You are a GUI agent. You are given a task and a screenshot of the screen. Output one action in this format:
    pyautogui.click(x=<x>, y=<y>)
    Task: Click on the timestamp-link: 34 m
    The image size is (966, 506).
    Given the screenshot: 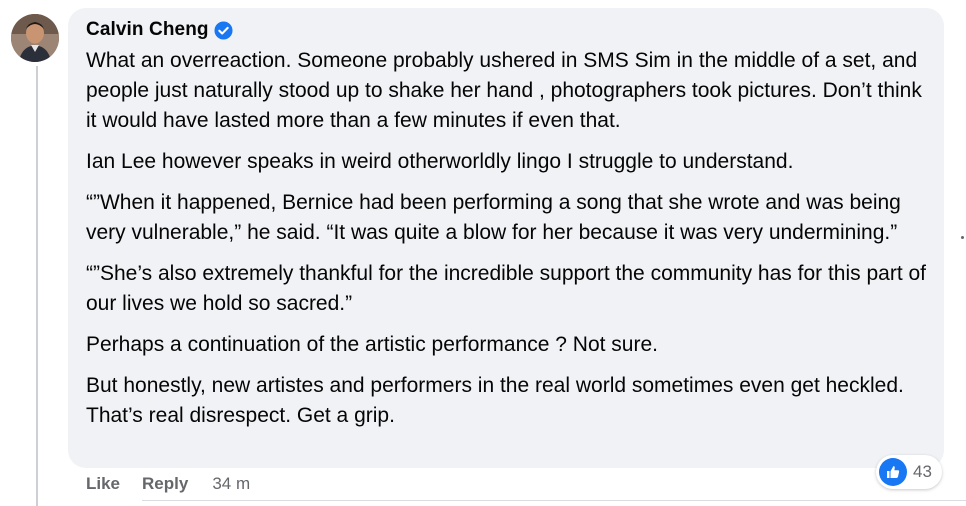 What is the action you would take?
    pyautogui.click(x=231, y=484)
    